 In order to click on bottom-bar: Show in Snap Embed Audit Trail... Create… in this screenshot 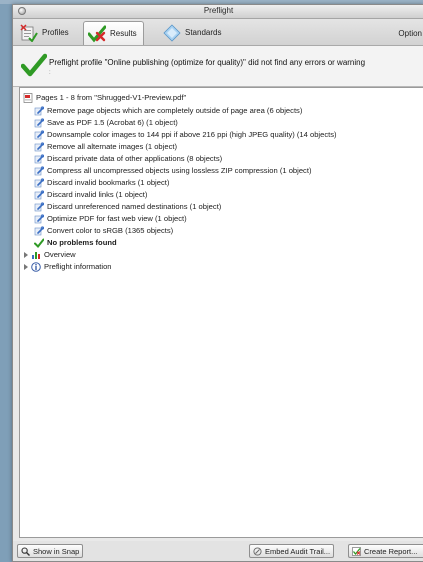, I will do `click(218, 551)`.